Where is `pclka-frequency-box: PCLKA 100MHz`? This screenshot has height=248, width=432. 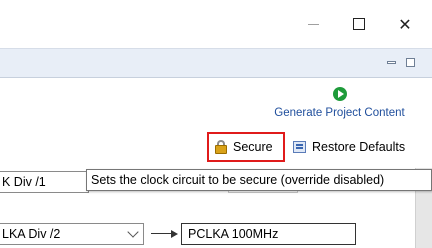 pclka-frequency-box: PCLKA 100MHz is located at coordinates (268, 234).